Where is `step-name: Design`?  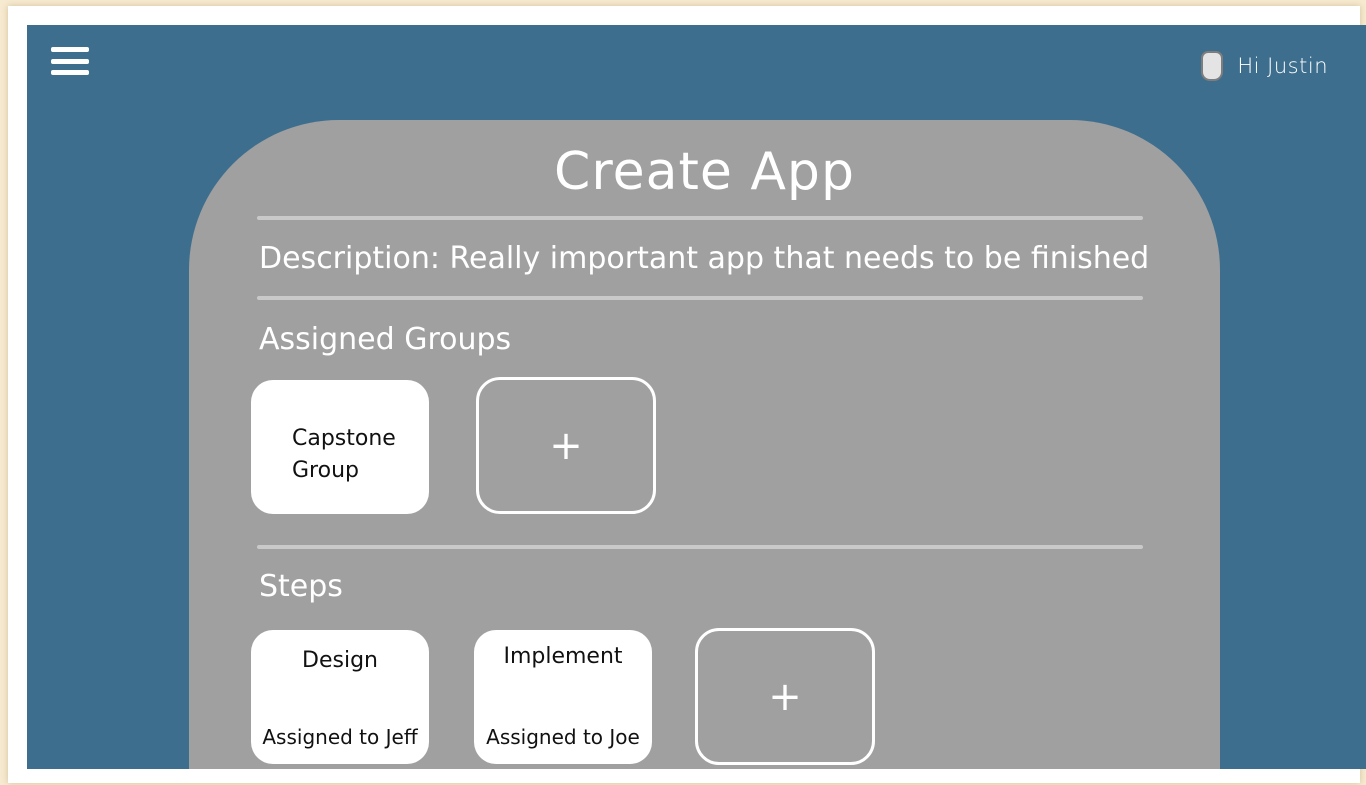
step-name: Design is located at coordinates (340, 660).